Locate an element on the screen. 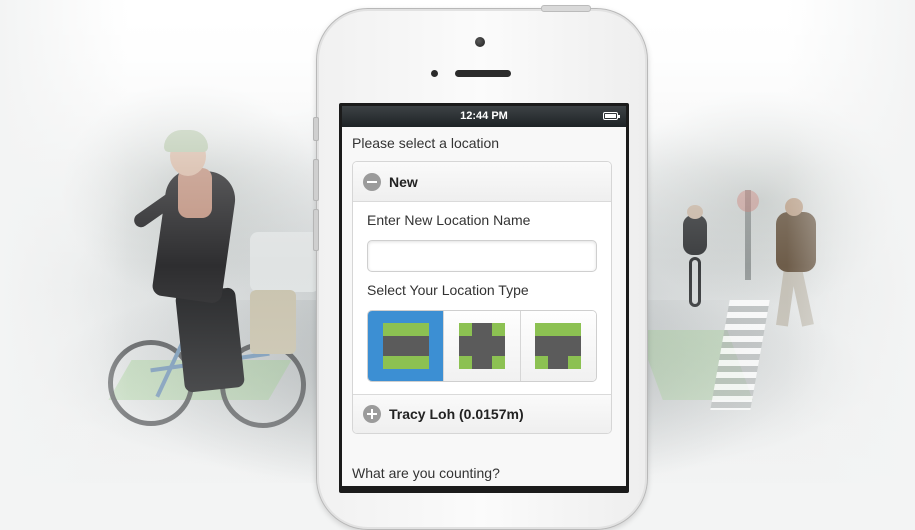 Image resolution: width=915 pixels, height=530 pixels. location-type-selector is located at coordinates (482, 346).